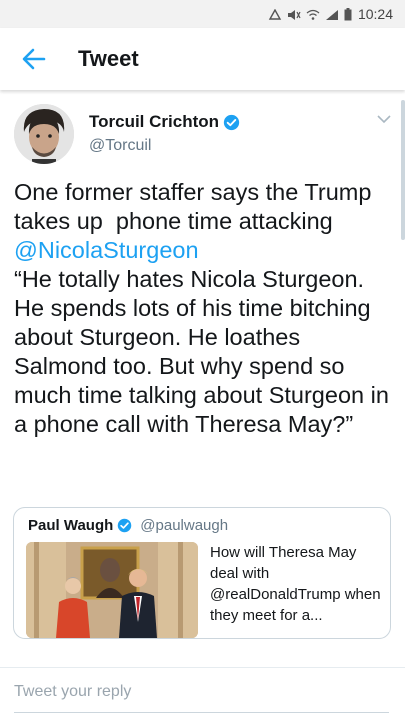 This screenshot has width=405, height=720. Describe the element at coordinates (332, 14) in the screenshot. I see `signal-icon` at that location.